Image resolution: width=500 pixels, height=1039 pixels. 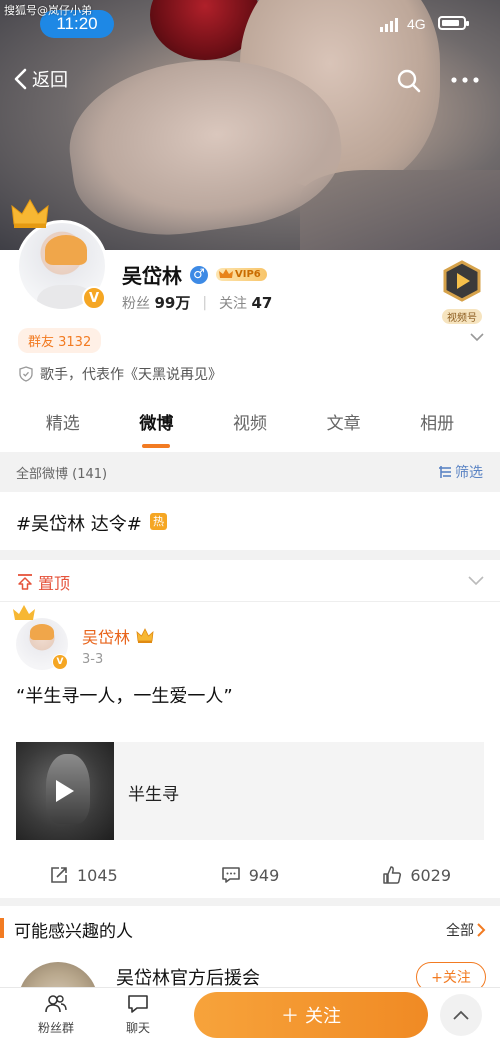 I want to click on back-button: 返回, so click(x=40, y=79).